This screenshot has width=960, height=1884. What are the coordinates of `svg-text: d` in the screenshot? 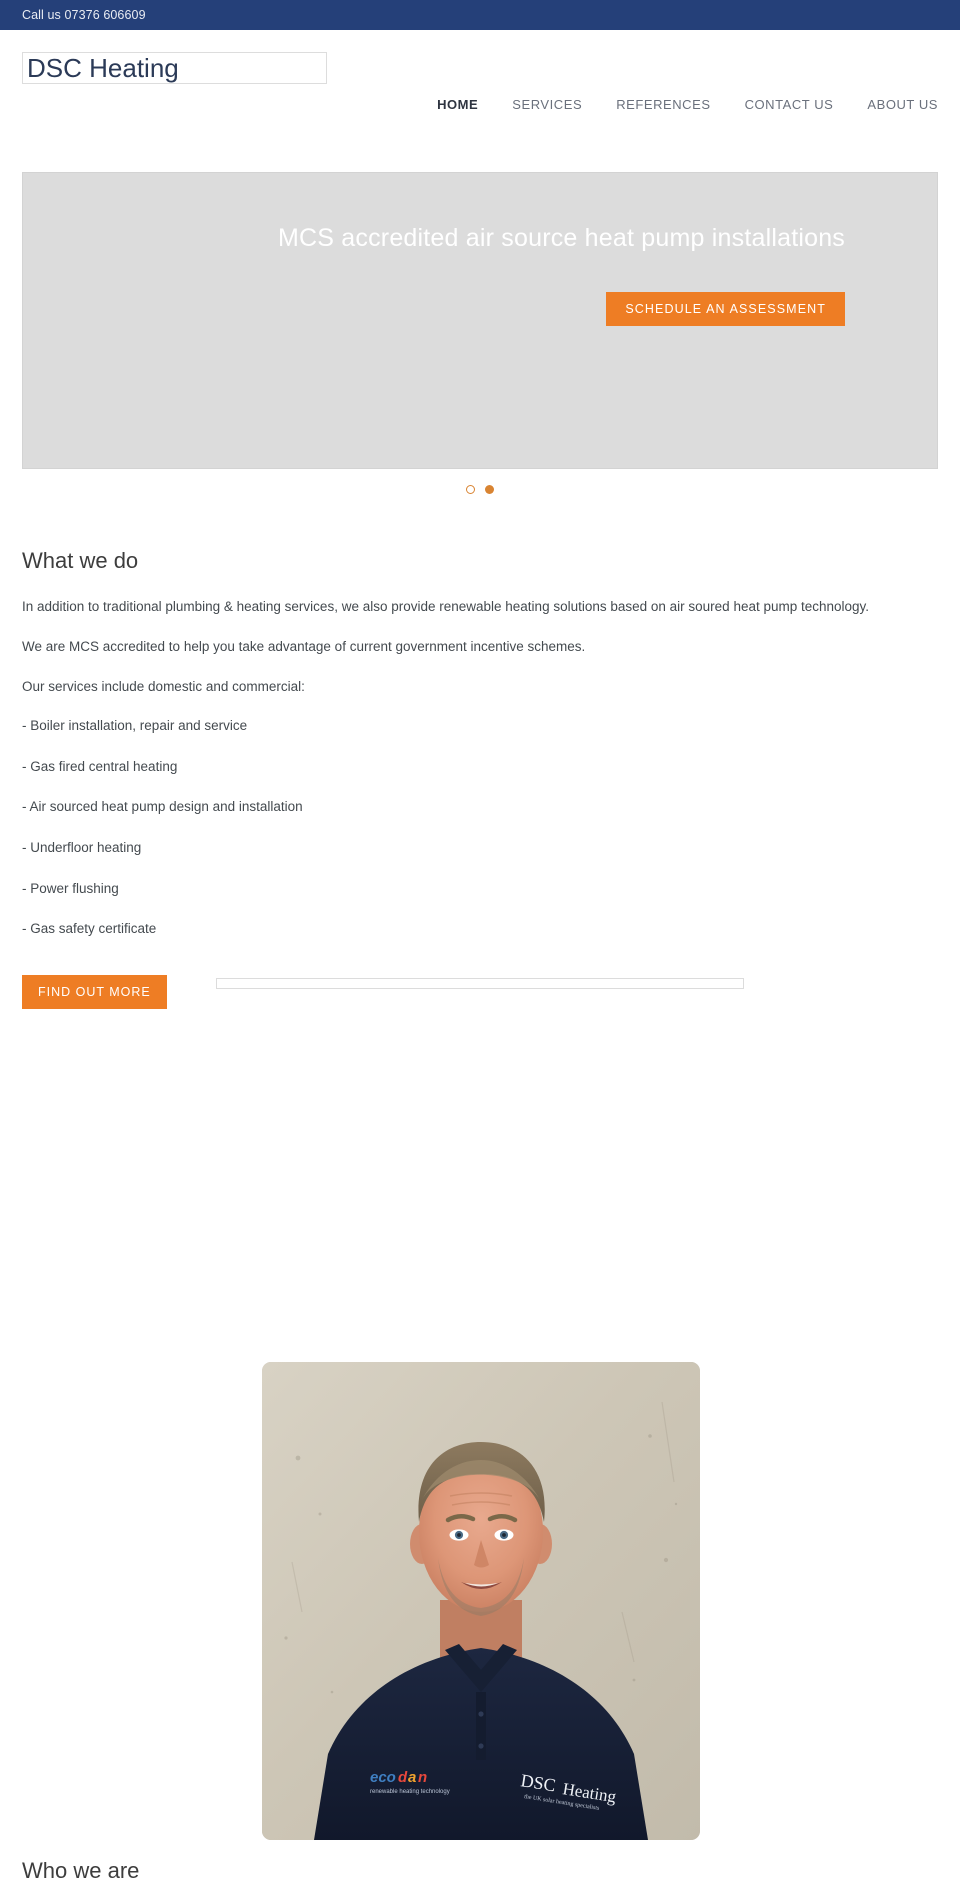 It's located at (403, 1777).